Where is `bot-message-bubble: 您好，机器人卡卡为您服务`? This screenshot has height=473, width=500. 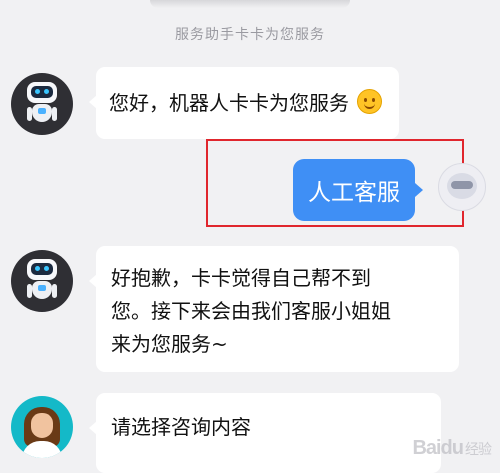 bot-message-bubble: 您好，机器人卡卡为您服务 is located at coordinates (244, 103).